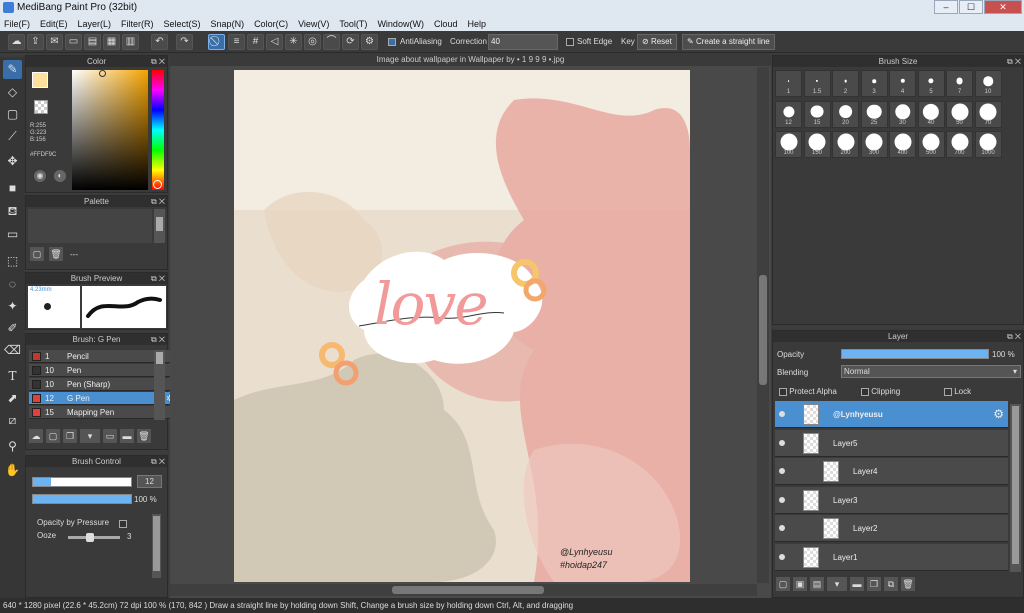  Describe the element at coordinates (874, 584) in the screenshot. I see `duplicate-layer-icon: ❐` at that location.